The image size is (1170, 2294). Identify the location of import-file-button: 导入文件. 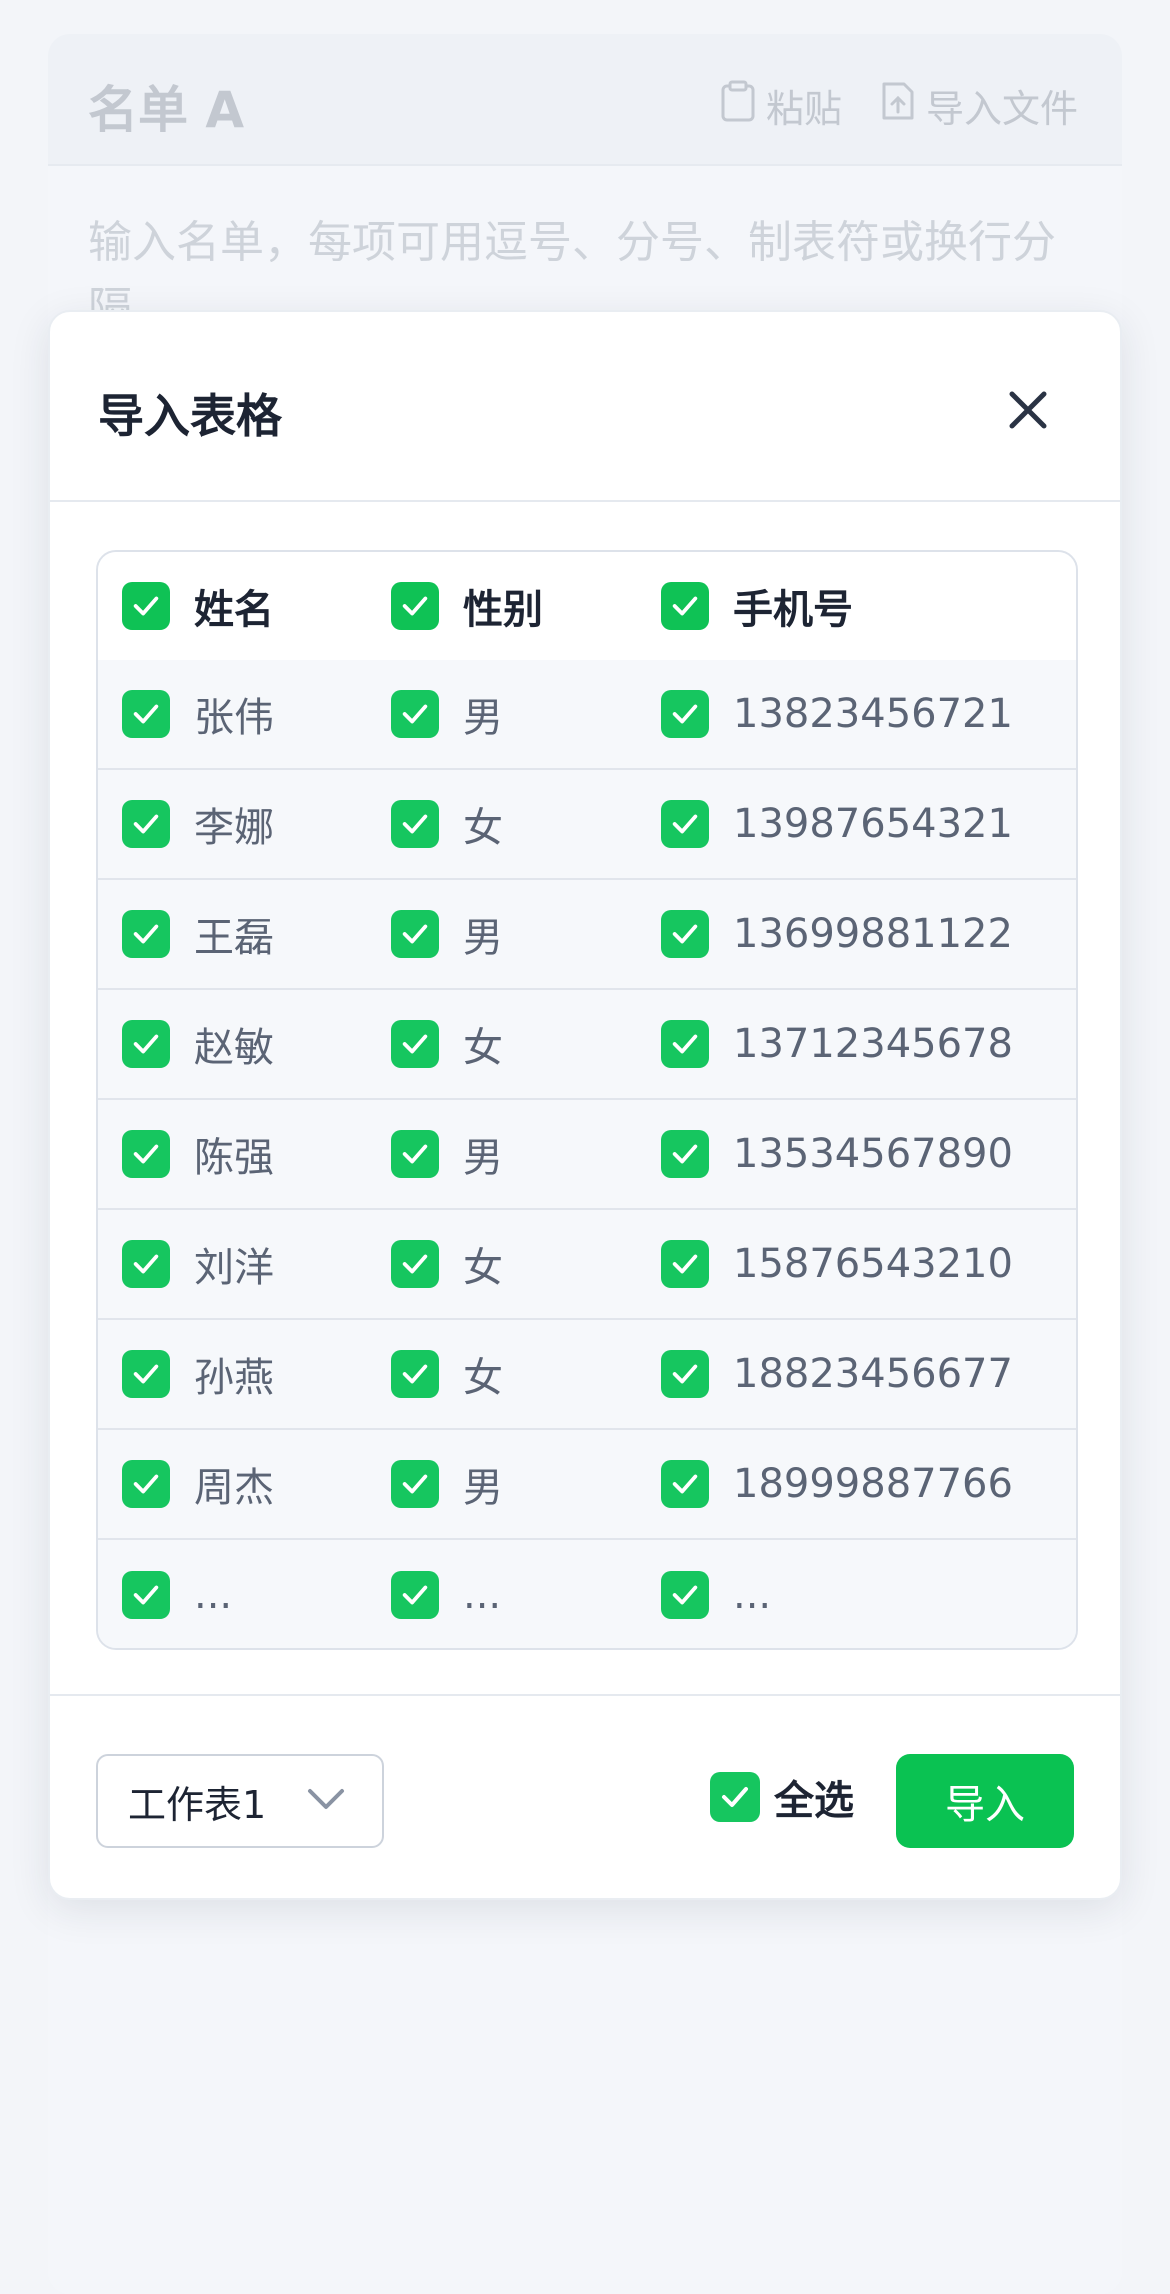
(979, 105).